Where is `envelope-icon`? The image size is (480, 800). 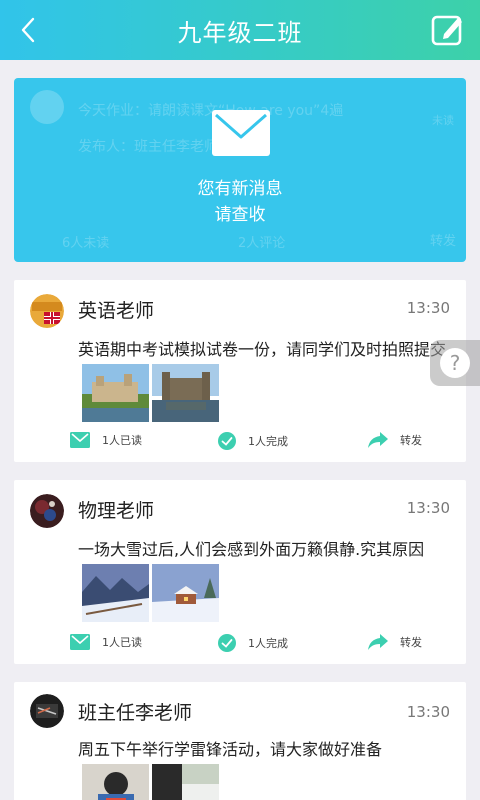
envelope-icon is located at coordinates (241, 135).